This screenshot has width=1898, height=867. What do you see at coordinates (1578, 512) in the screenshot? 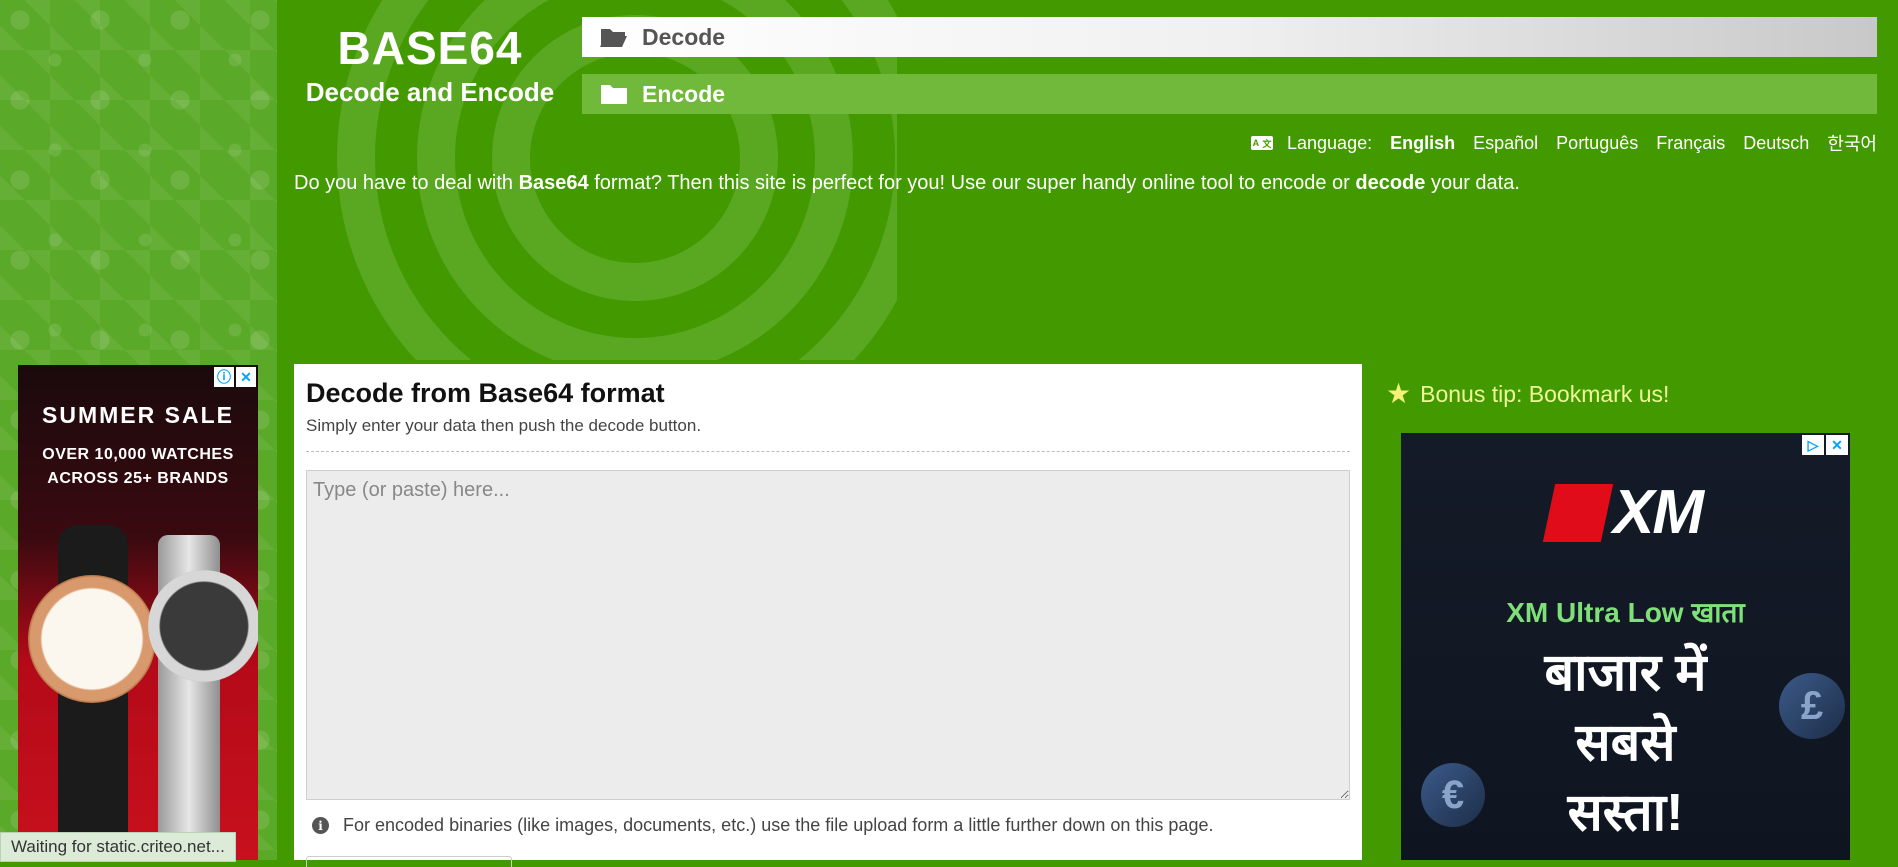
I see `xm-logo-mark` at bounding box center [1578, 512].